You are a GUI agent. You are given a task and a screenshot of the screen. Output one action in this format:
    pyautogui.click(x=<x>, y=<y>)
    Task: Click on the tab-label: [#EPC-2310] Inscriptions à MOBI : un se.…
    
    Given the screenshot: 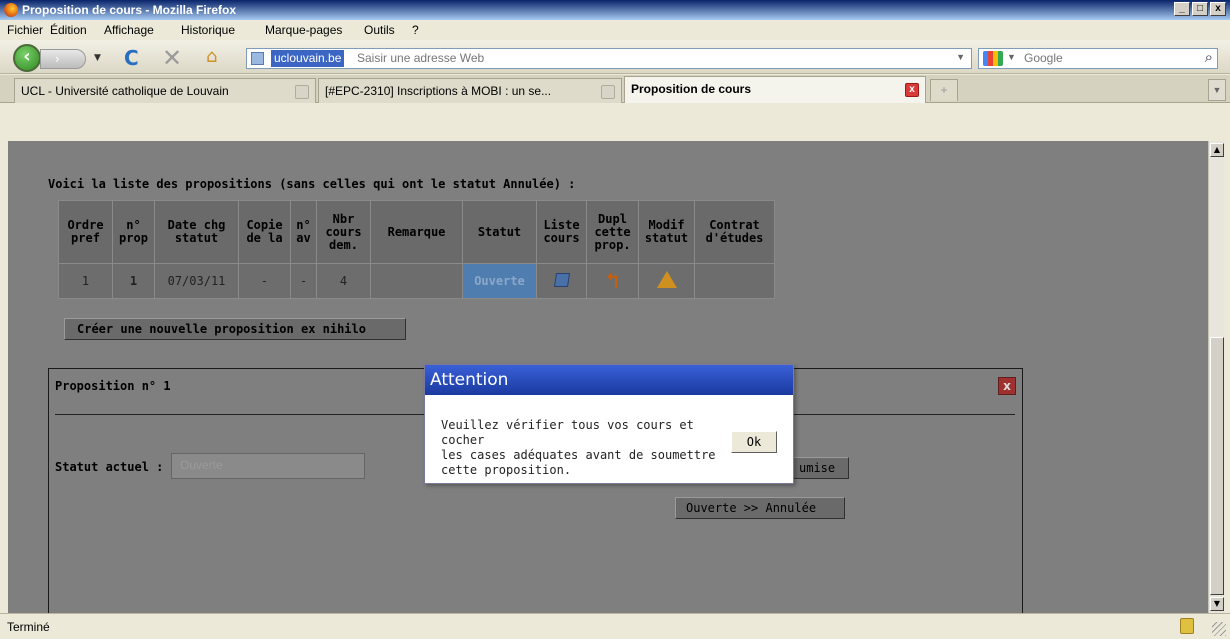 What is the action you would take?
    pyautogui.click(x=438, y=91)
    